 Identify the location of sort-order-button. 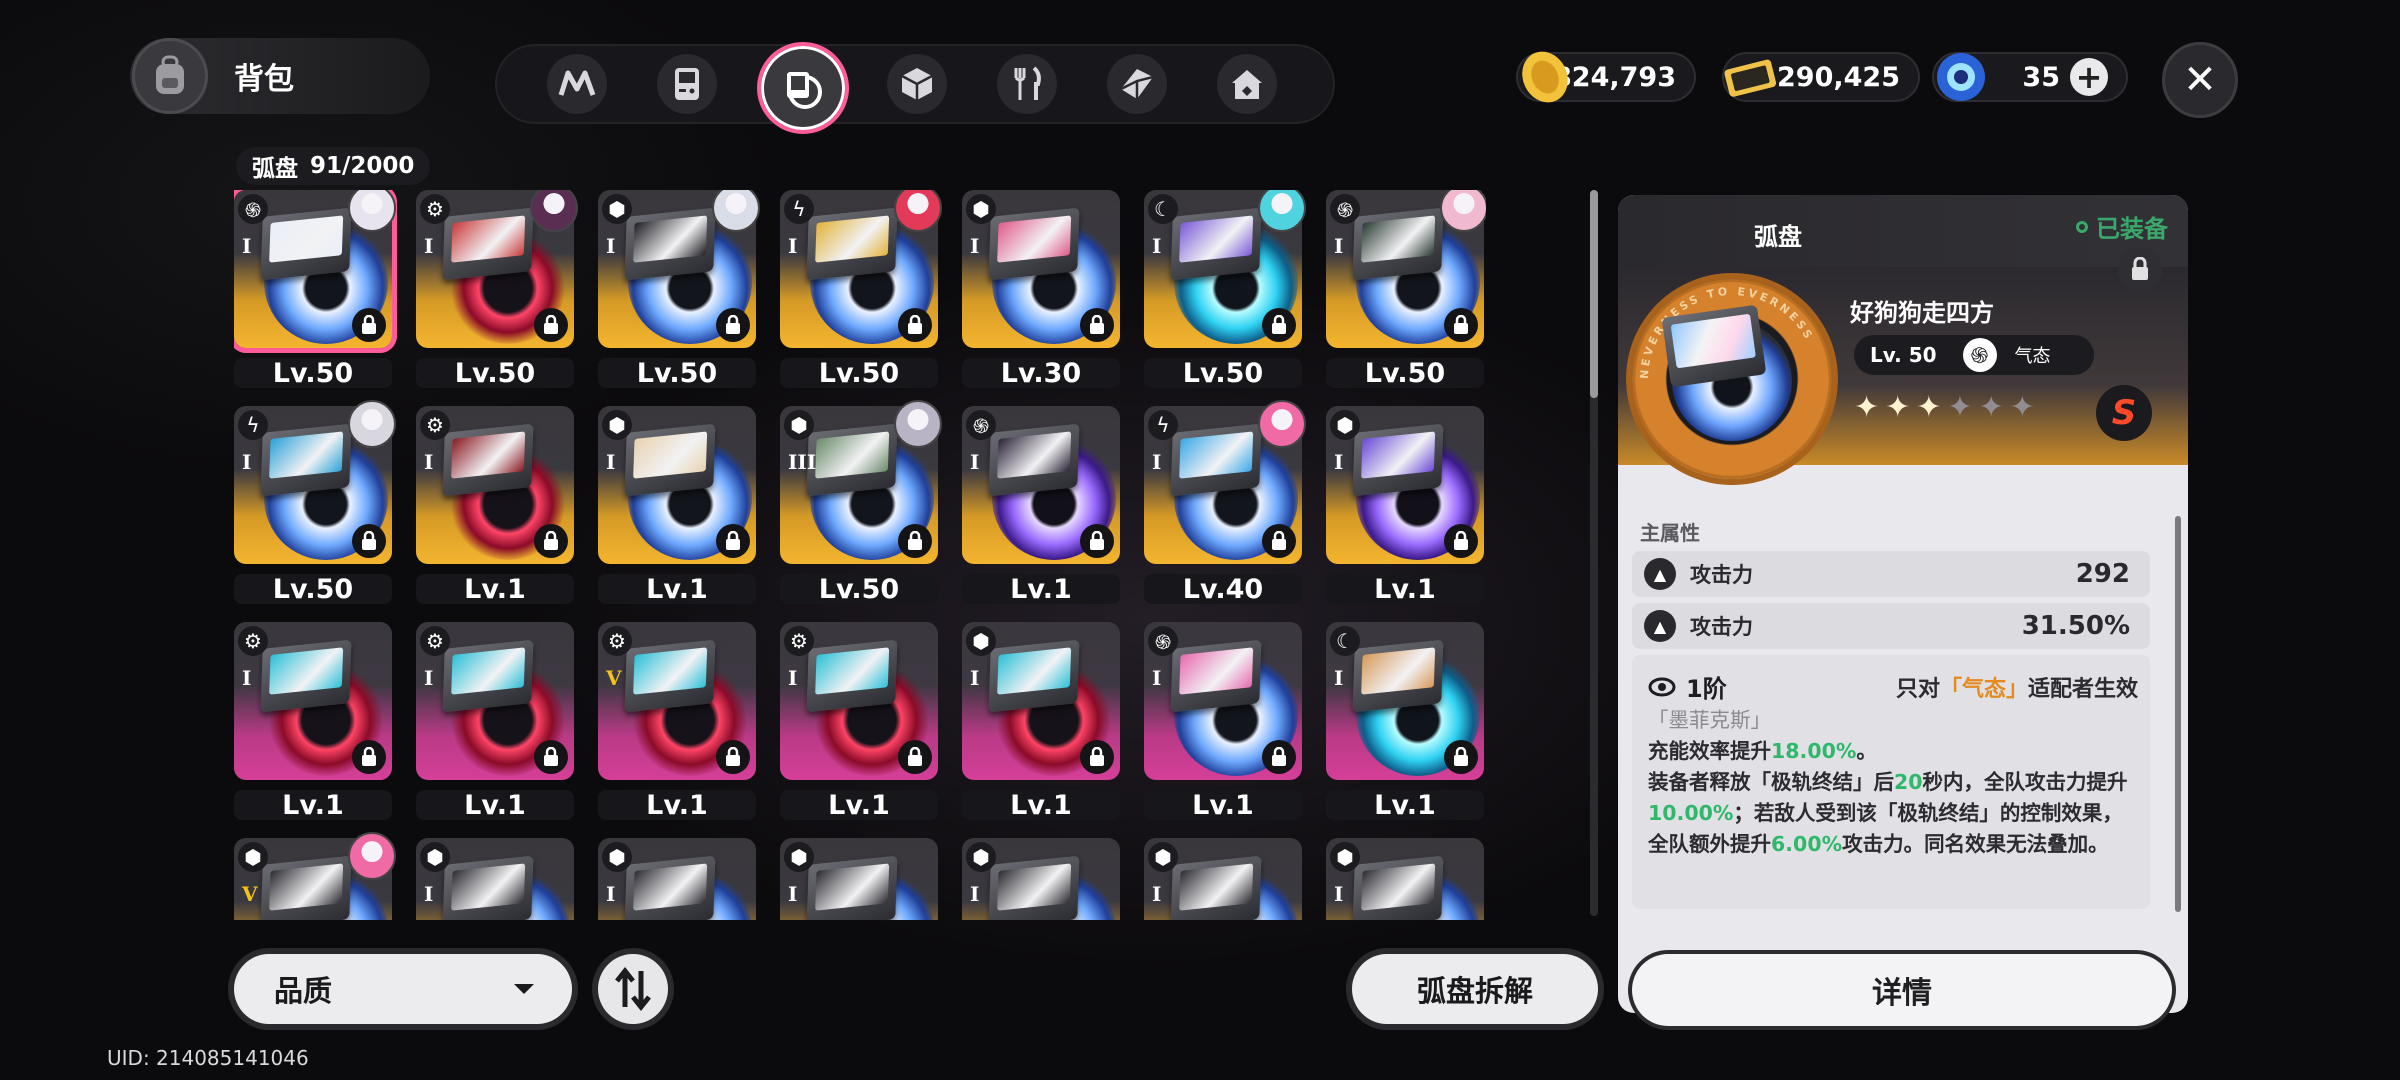
(633, 989).